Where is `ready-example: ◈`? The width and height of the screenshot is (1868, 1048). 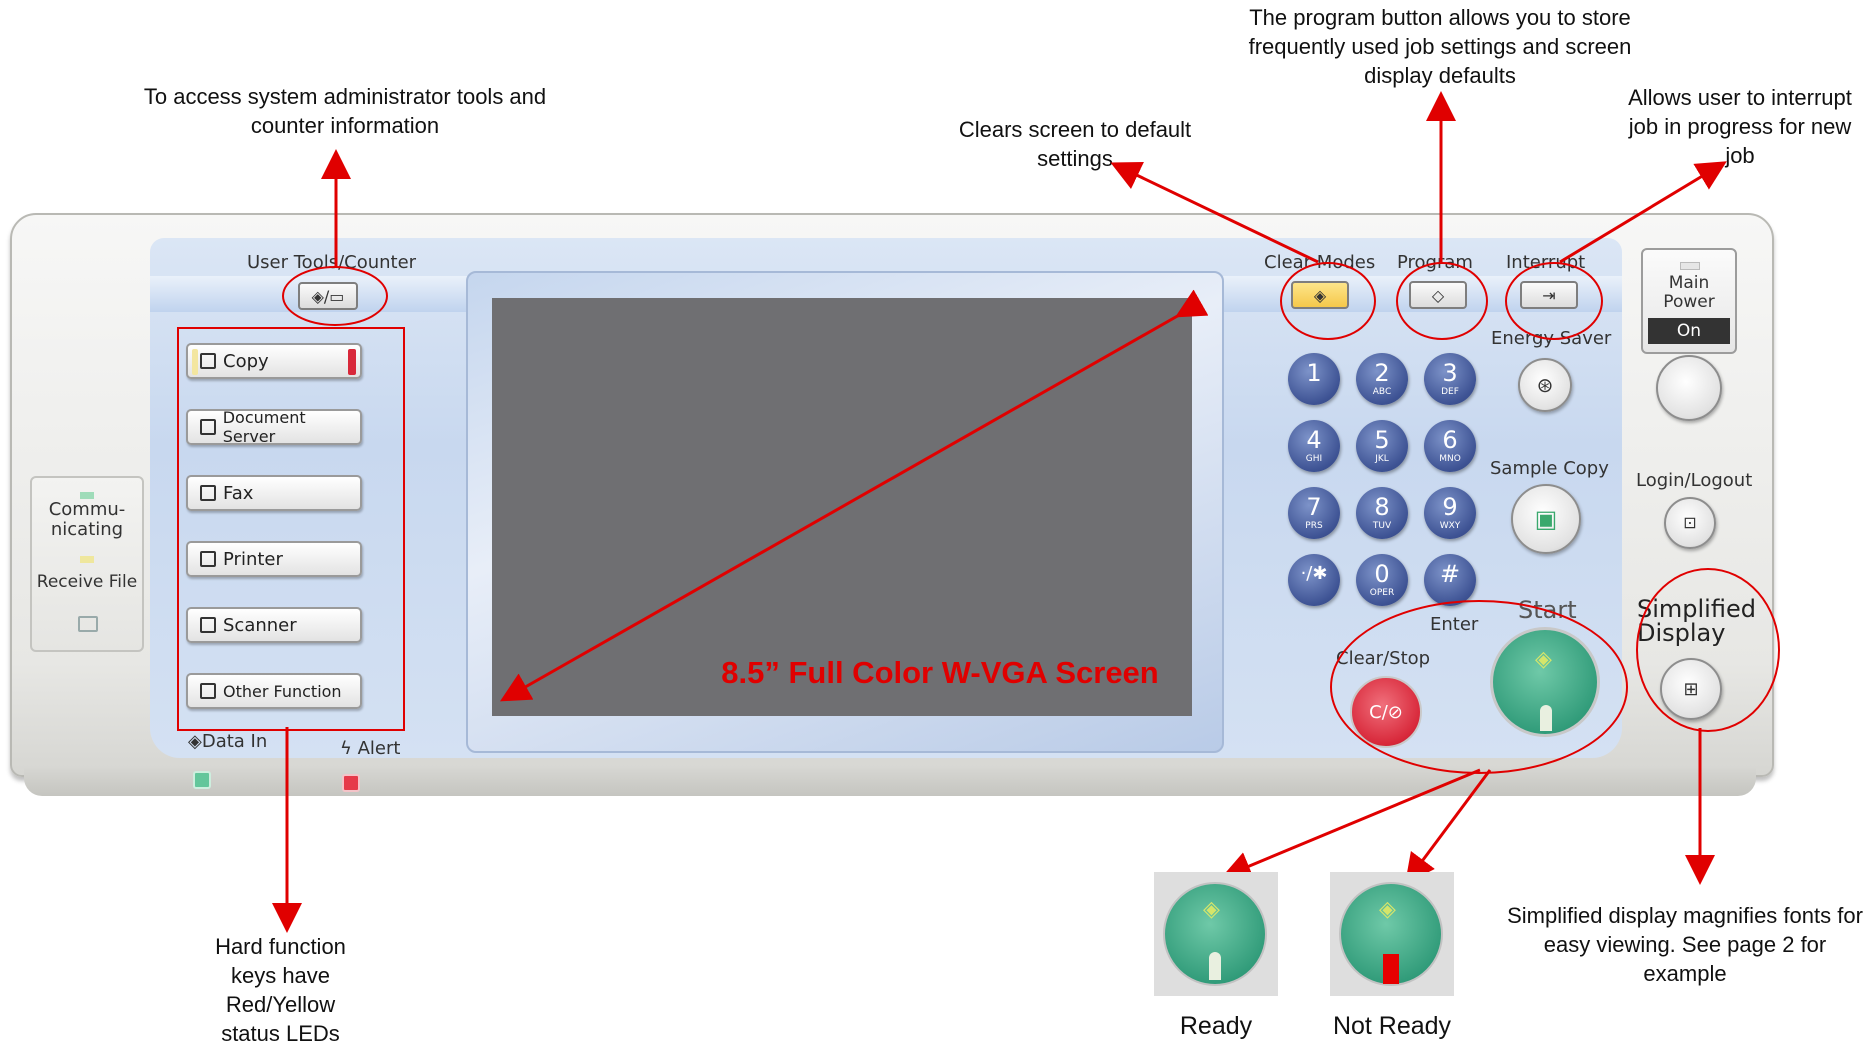 ready-example: ◈ is located at coordinates (1216, 934).